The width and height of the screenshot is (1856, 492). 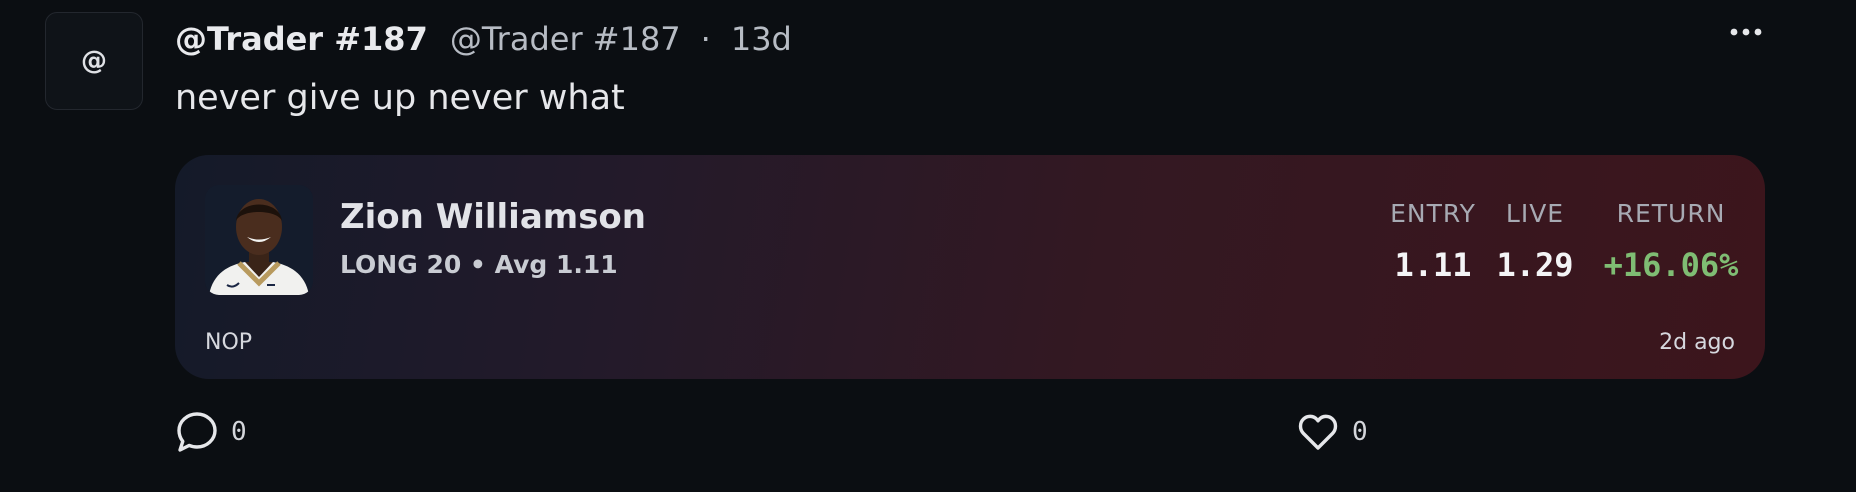 What do you see at coordinates (1433, 213) in the screenshot?
I see `entry-label: ENTRY` at bounding box center [1433, 213].